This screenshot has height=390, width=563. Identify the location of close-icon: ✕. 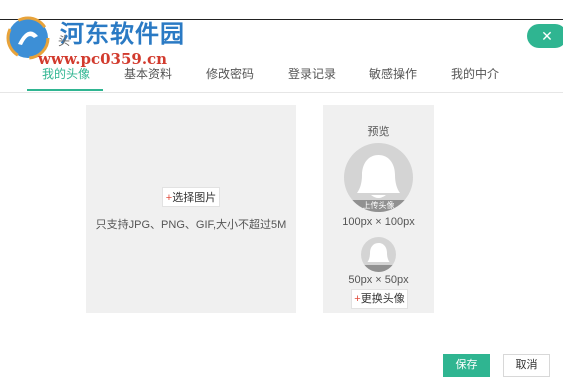
(547, 36).